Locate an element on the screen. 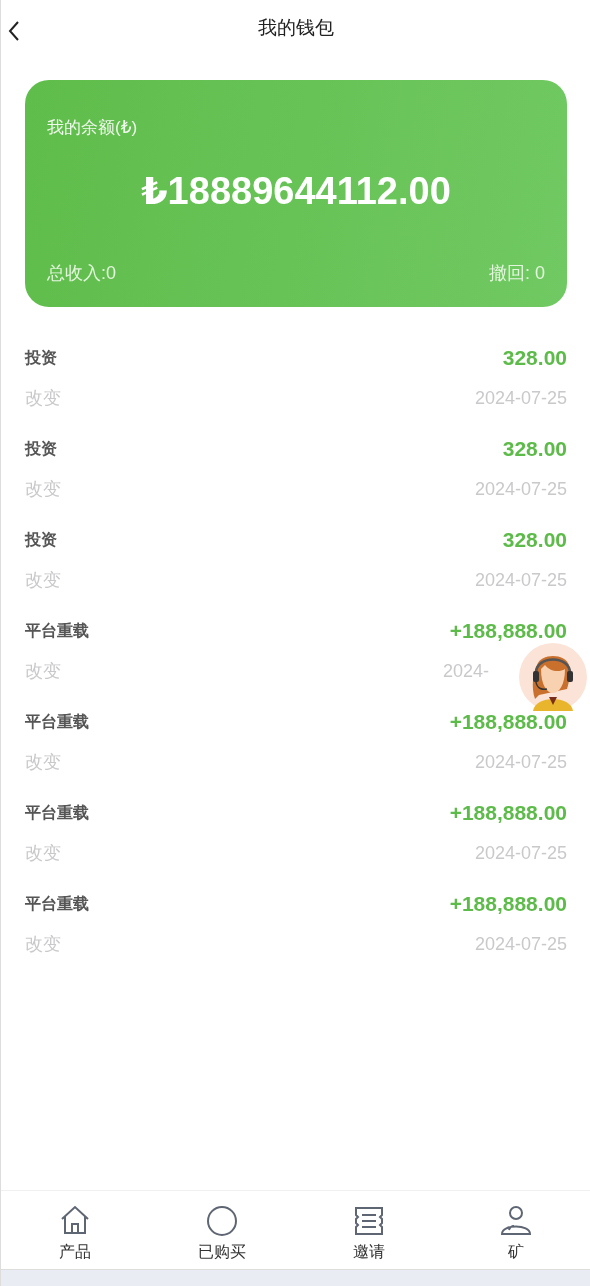  total-income: 总收入:0 is located at coordinates (81, 273).